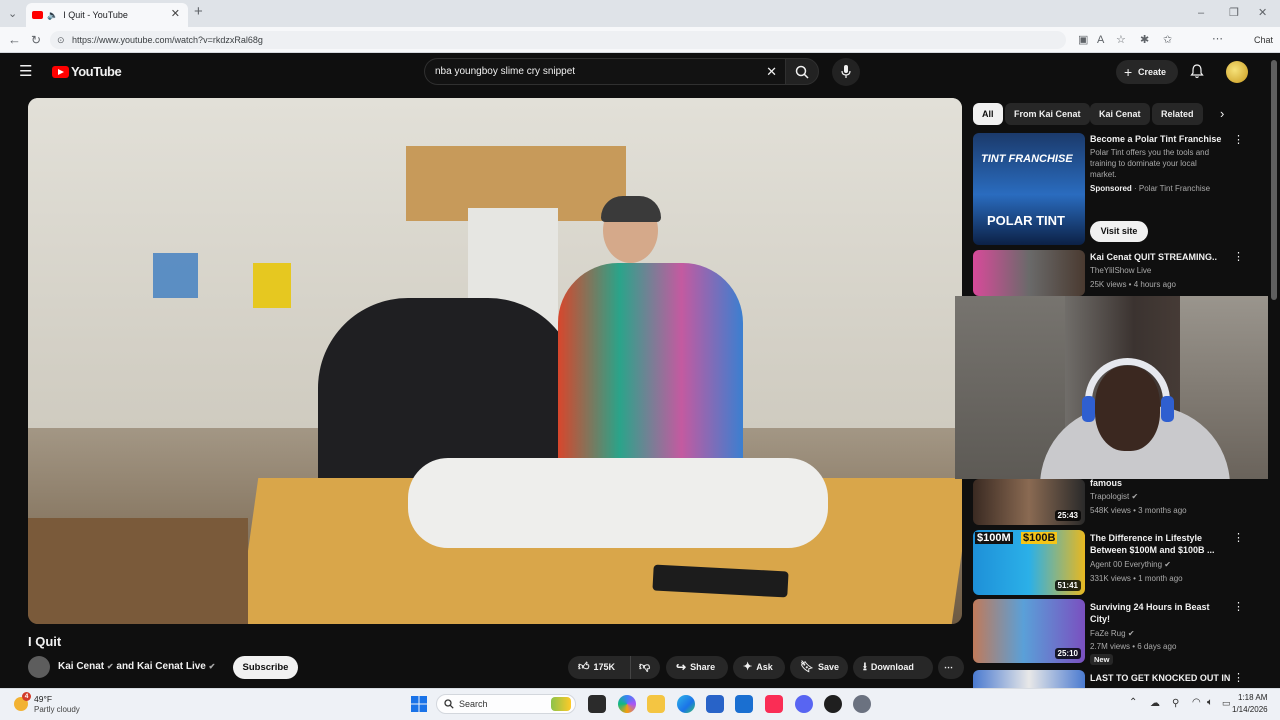  I want to click on related-channel-3: Agent 00 Everything ✔, so click(1130, 564).